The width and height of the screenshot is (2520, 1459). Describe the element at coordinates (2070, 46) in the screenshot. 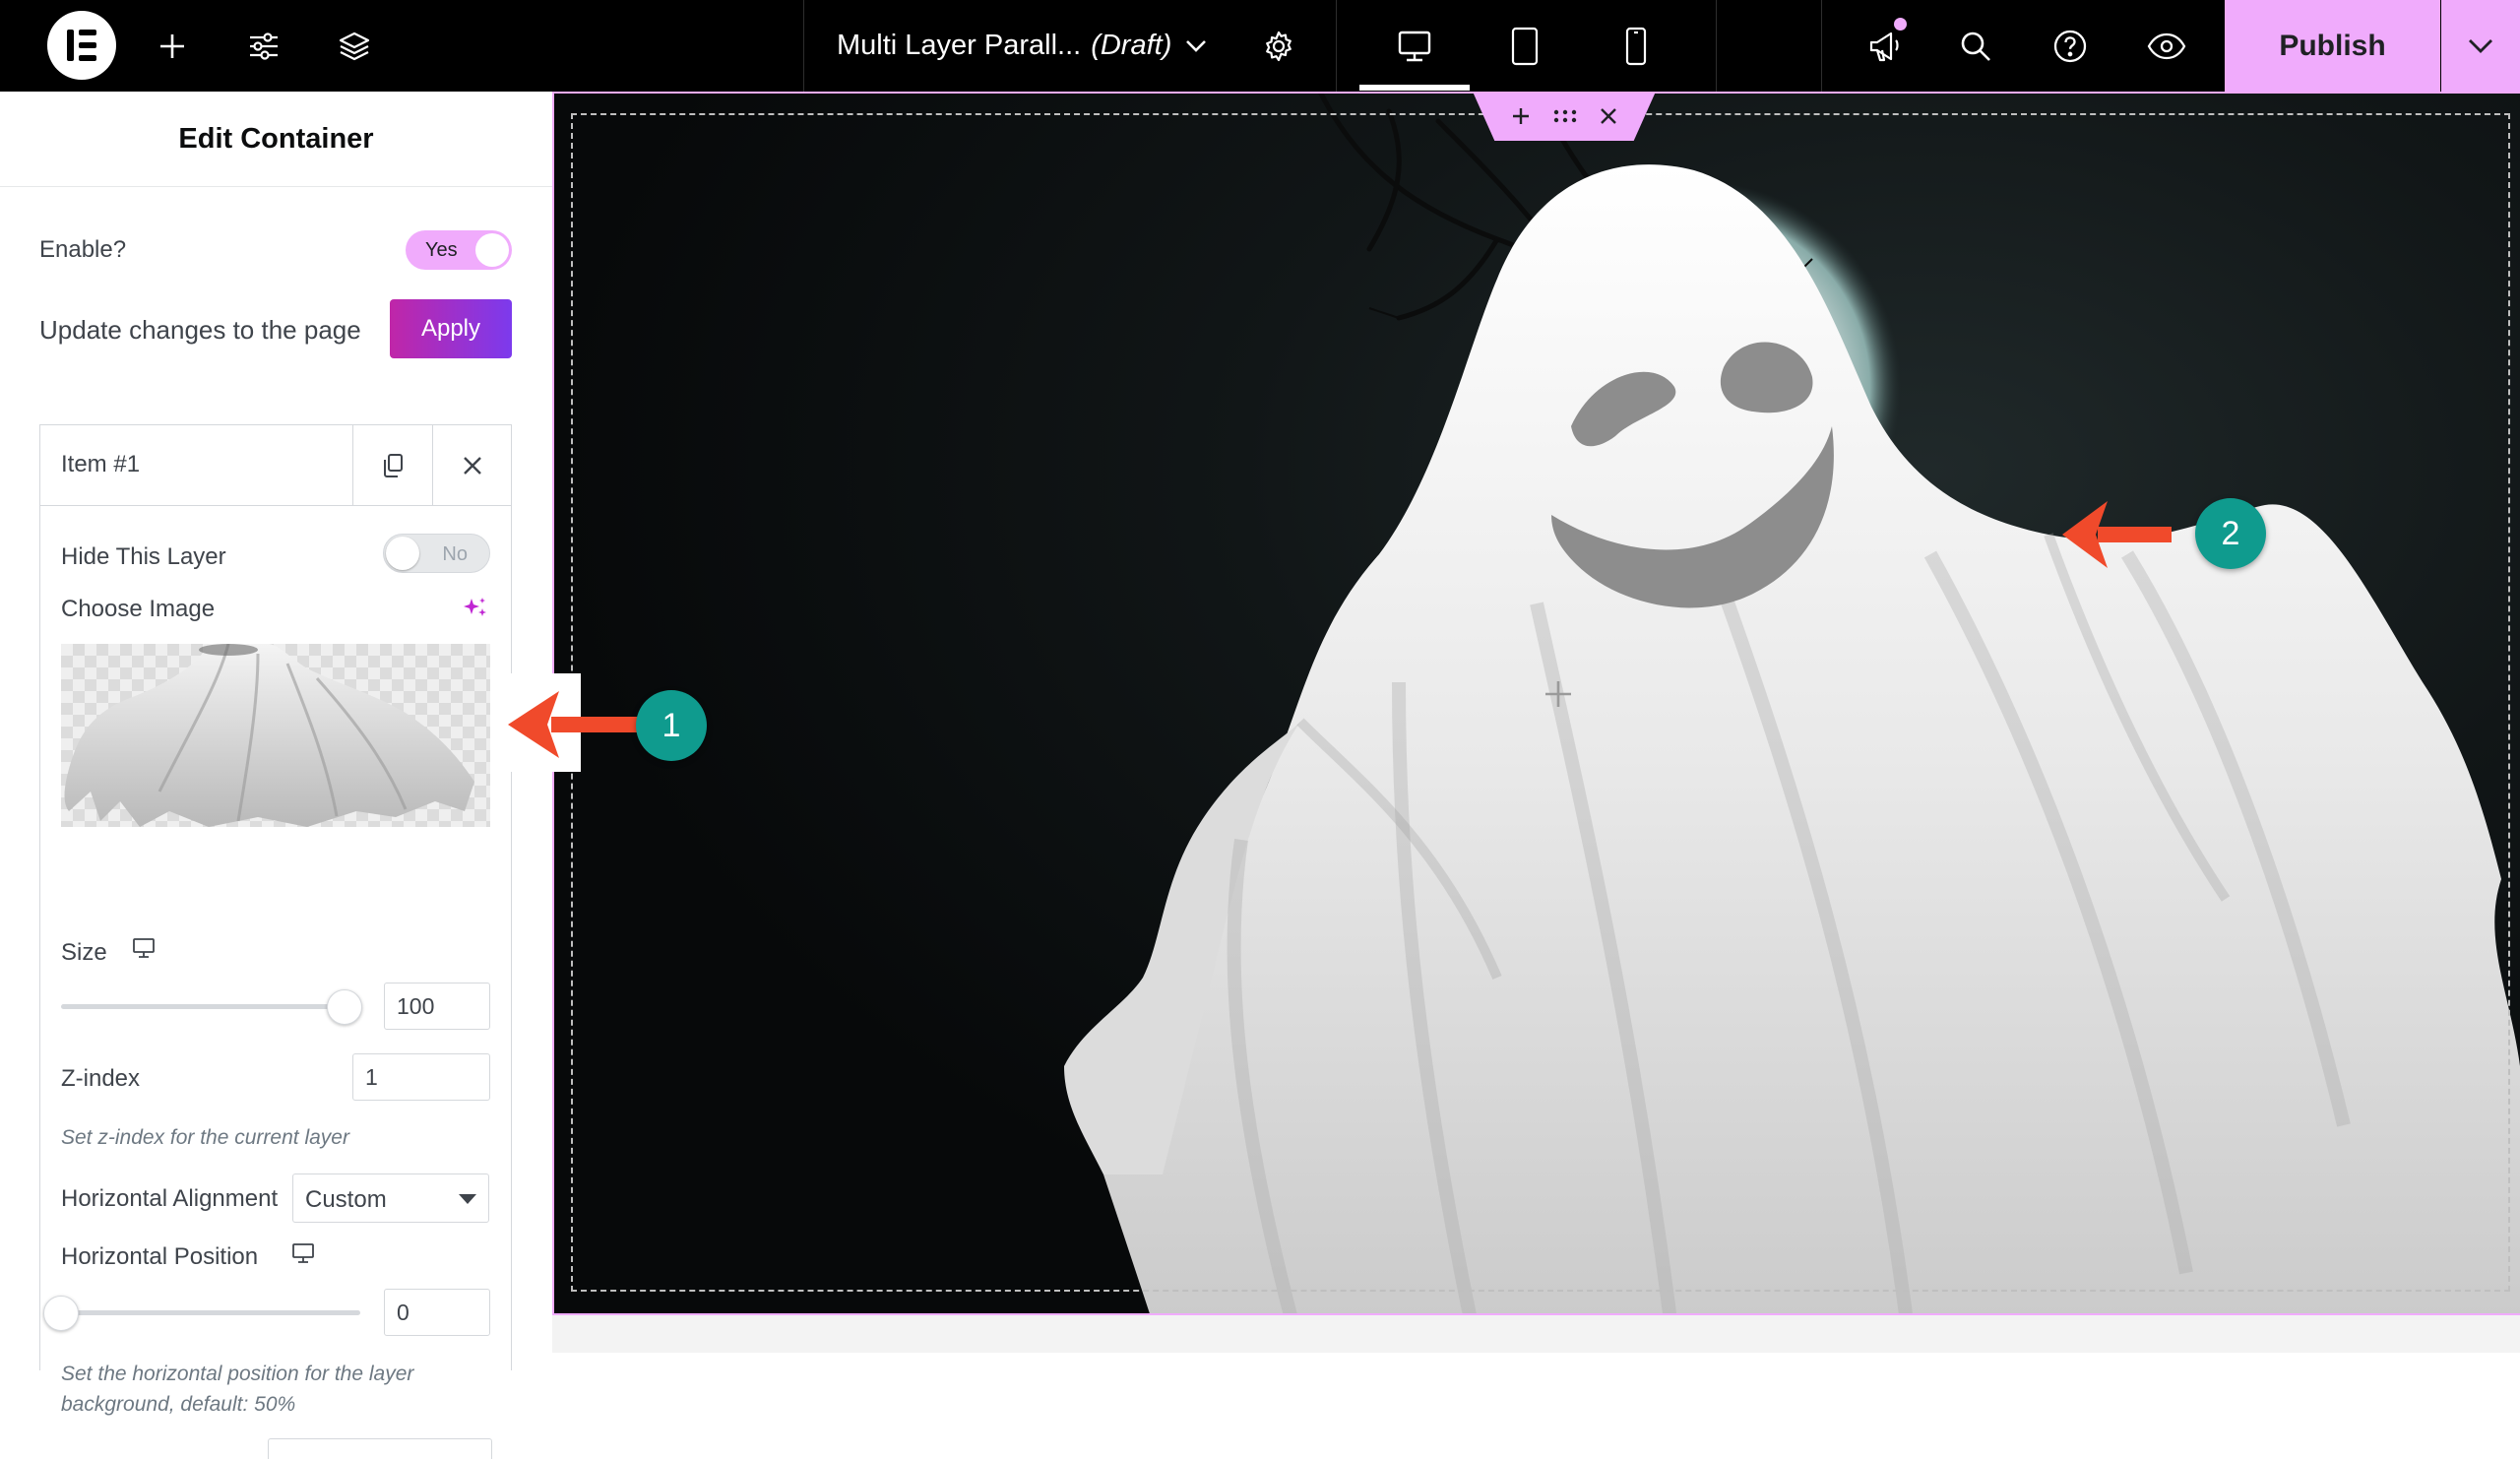

I see `help-icon` at that location.